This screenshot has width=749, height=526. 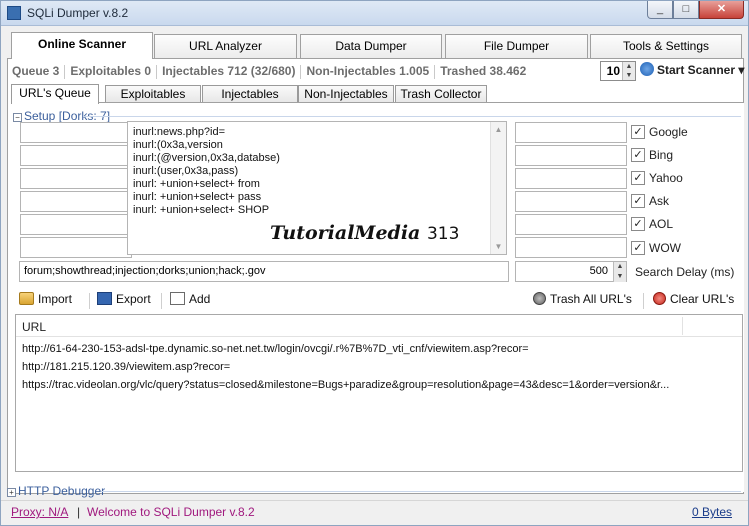 What do you see at coordinates (661, 224) in the screenshot?
I see `aol-label: AOL` at bounding box center [661, 224].